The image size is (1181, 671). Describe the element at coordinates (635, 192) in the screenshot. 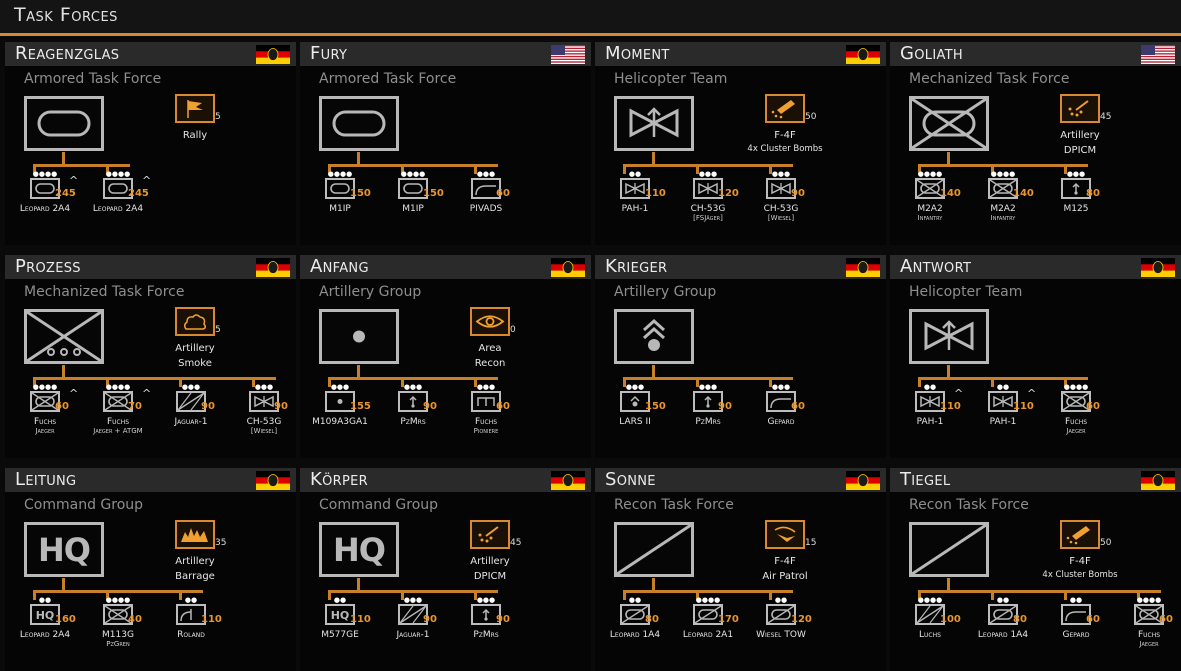

I see `unit-slot: ●● 110 PAH-1` at that location.